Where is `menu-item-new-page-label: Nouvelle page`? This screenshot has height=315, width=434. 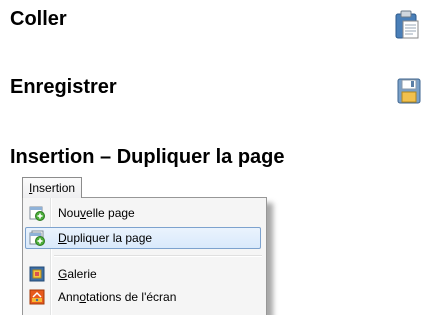
menu-item-new-page-label: Nouvelle page is located at coordinates (96, 213).